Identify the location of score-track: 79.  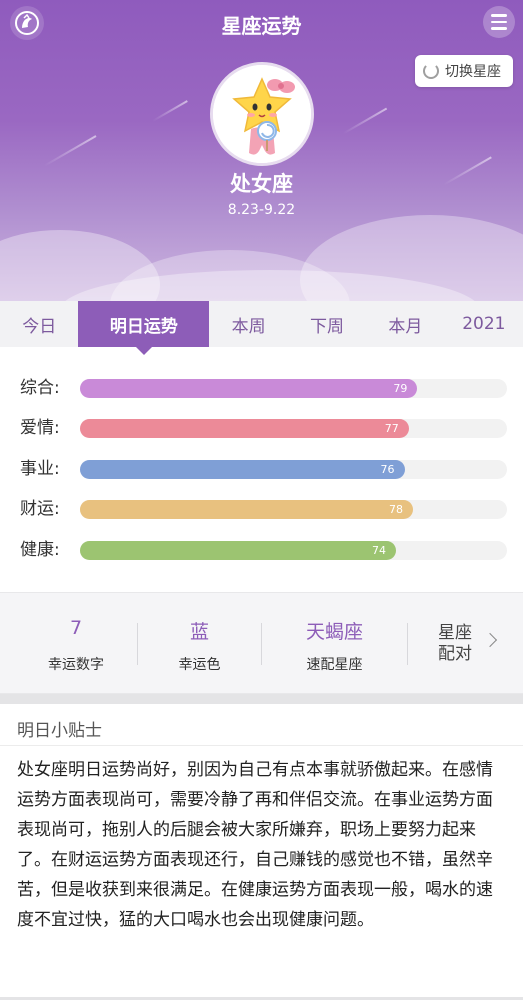
(293, 388).